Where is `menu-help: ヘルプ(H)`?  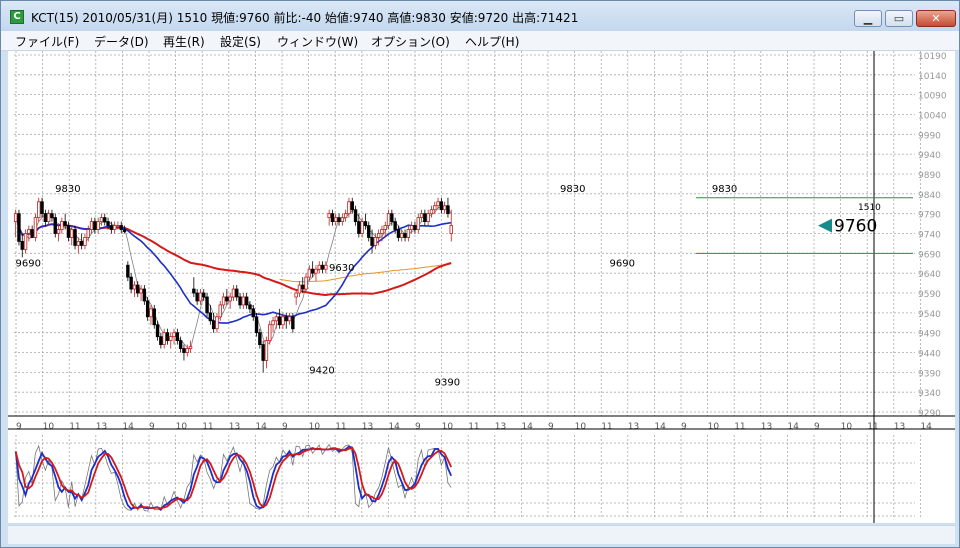 menu-help: ヘルプ(H) is located at coordinates (492, 41).